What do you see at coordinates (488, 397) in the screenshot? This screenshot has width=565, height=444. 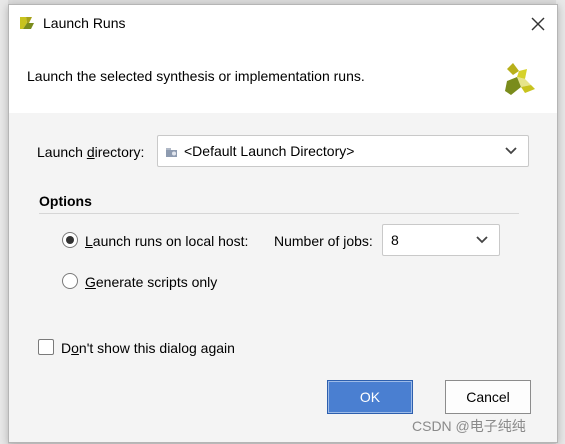 I see `cancel-button: Cancel` at bounding box center [488, 397].